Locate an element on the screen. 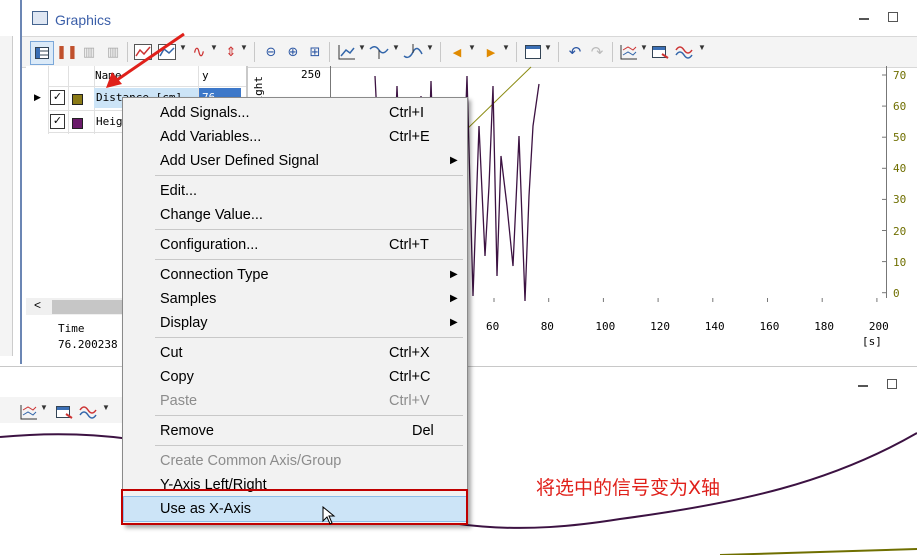  zoom-out-icon: ⊖ is located at coordinates (271, 51).